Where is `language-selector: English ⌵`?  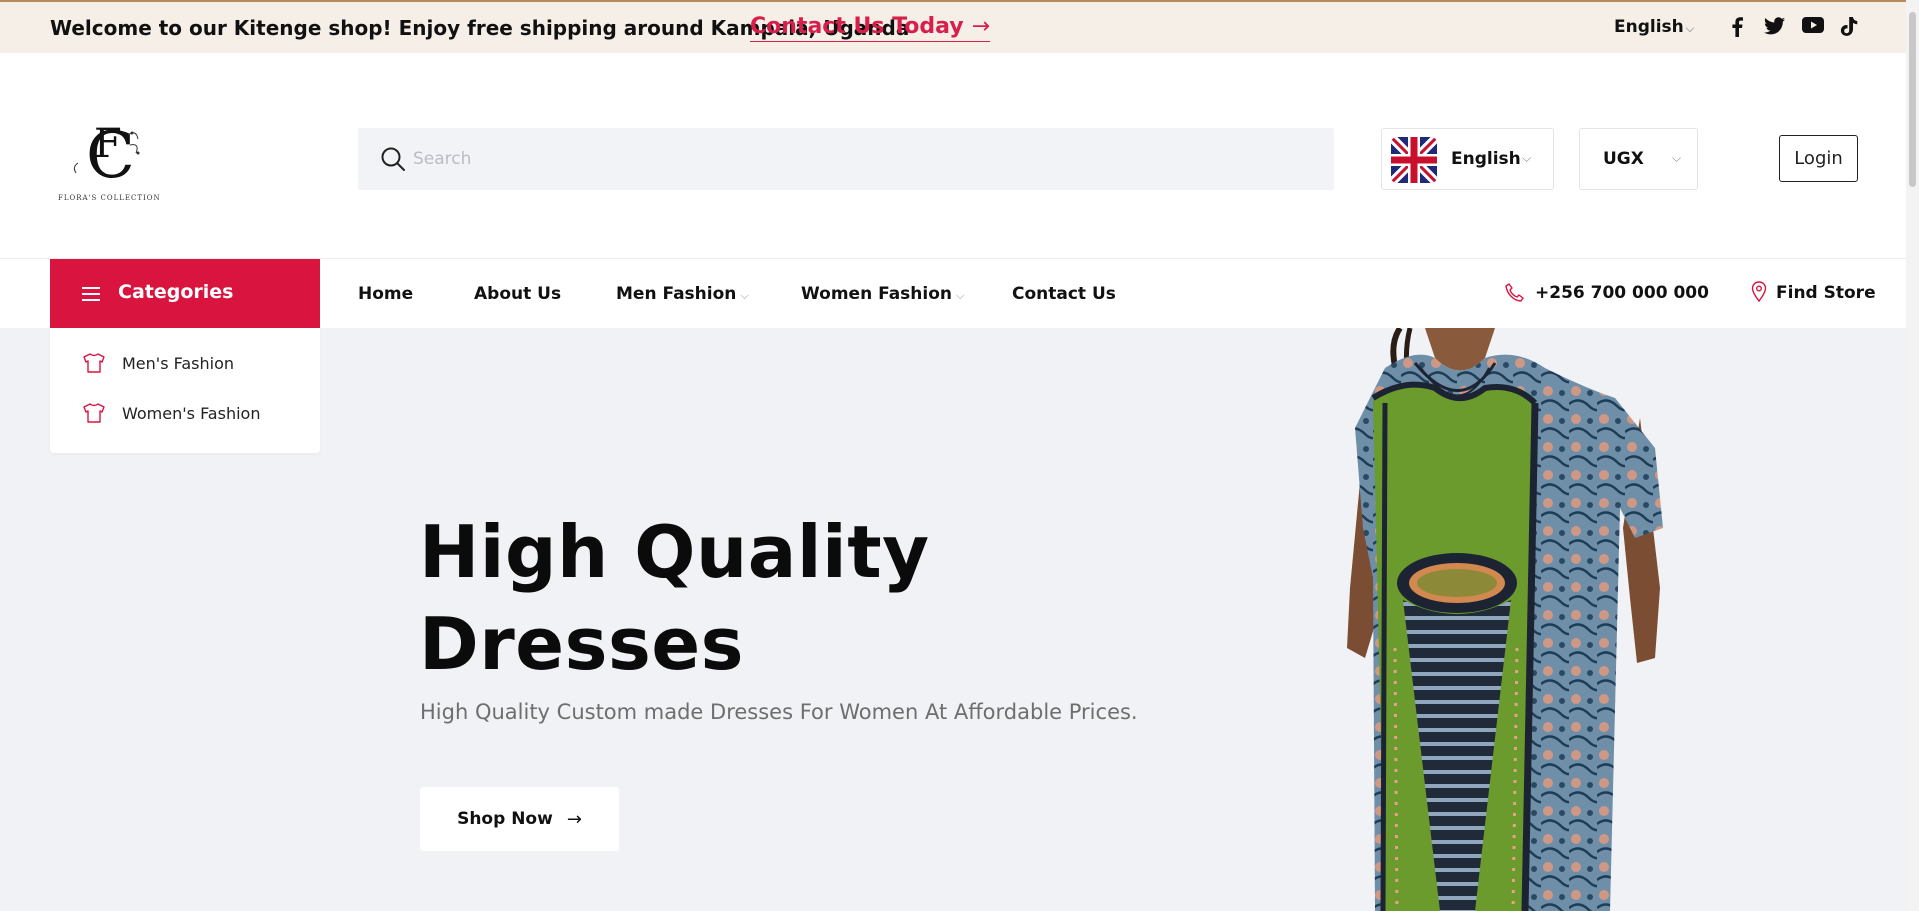
language-selector: English ⌵ is located at coordinates (1467, 159).